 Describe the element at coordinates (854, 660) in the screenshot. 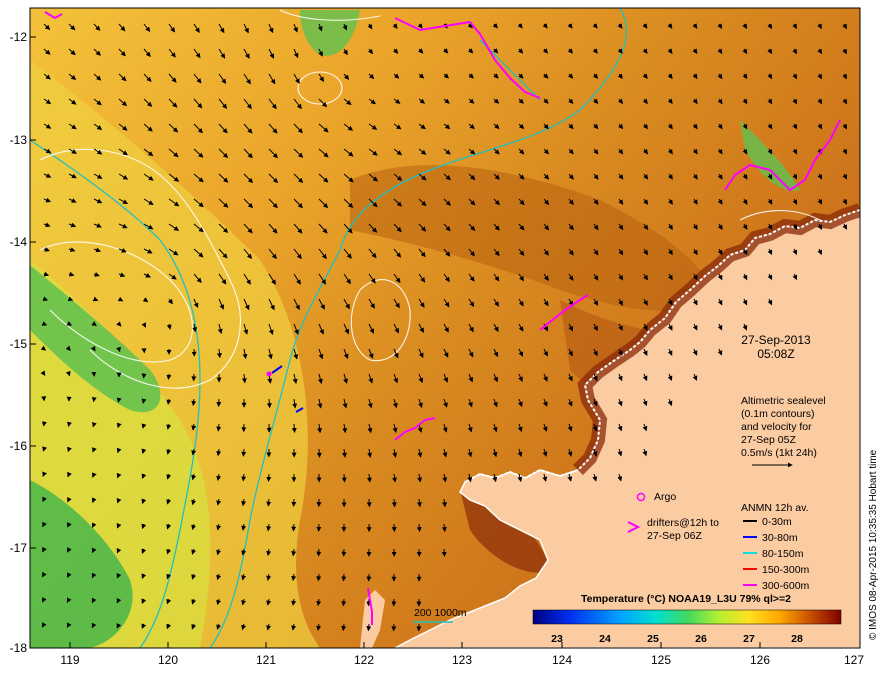

I see `x-tick-label: 127` at that location.